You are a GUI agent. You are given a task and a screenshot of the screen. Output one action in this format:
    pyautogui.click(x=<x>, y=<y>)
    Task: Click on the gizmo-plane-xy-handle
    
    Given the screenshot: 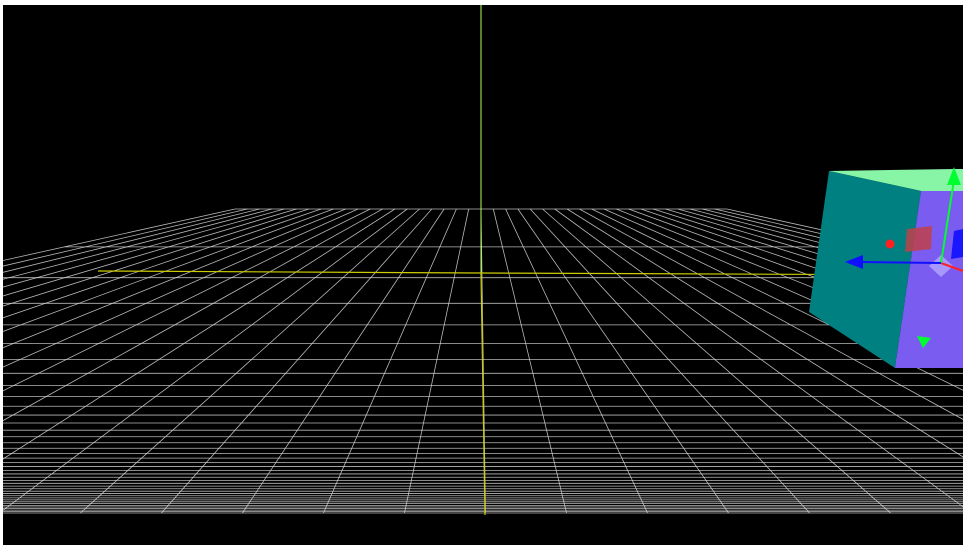 What is the action you would take?
    pyautogui.click(x=918, y=239)
    